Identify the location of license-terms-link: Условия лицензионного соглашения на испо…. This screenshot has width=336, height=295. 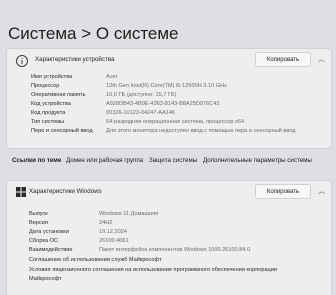
(169, 270).